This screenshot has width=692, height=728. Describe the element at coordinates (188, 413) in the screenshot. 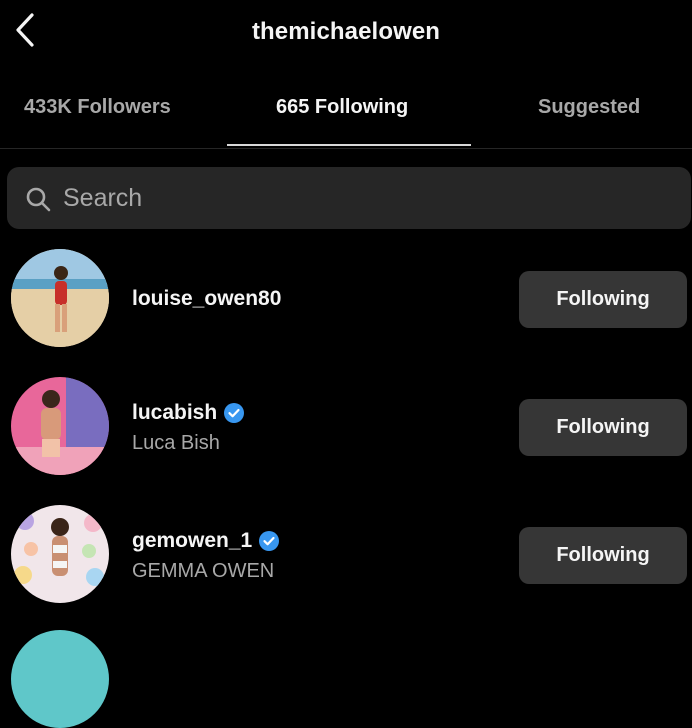

I see `username: lucabish` at that location.